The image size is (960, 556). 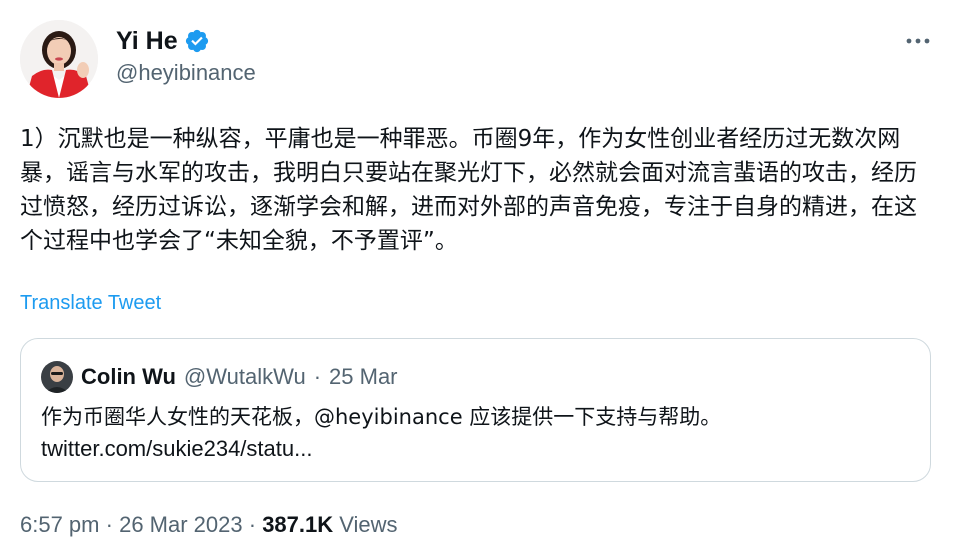 I want to click on quoted-tweet-header: Colin Wu @WutalkWu · 25 Mar, so click(x=219, y=377).